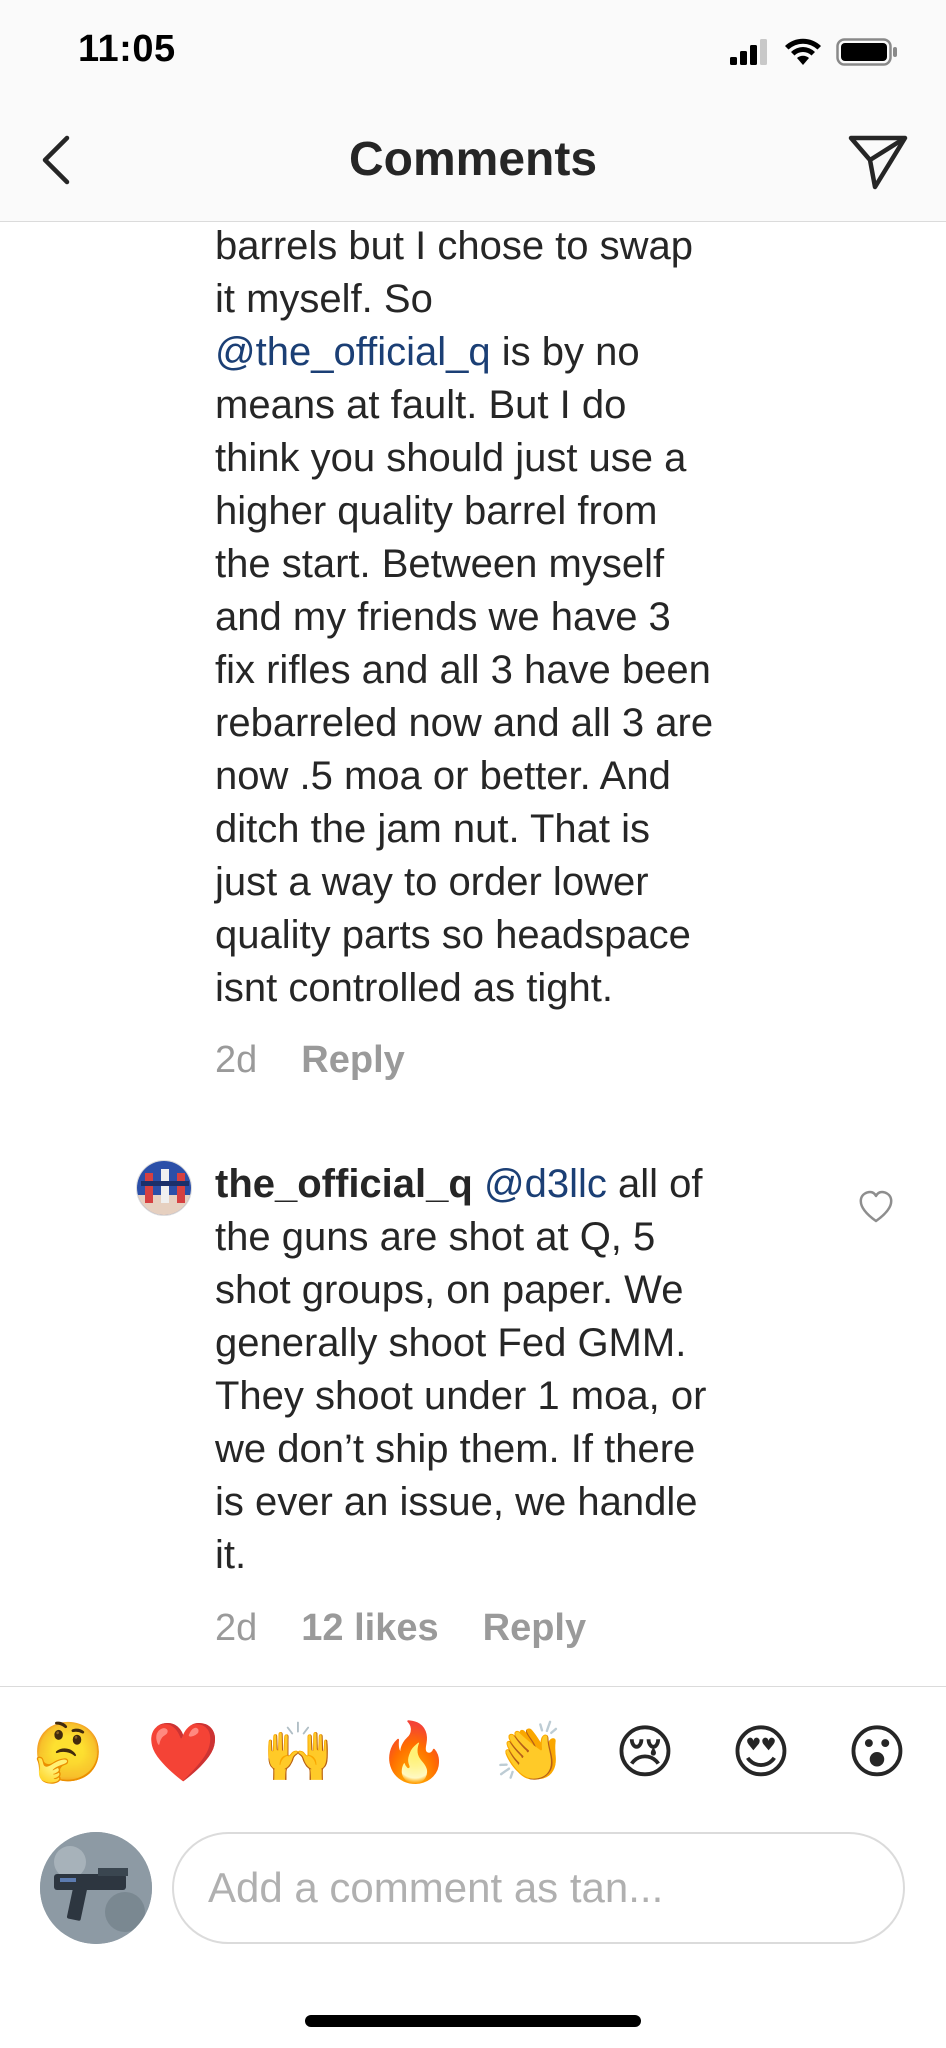 The image size is (946, 2048). Describe the element at coordinates (183, 1752) in the screenshot. I see `red-heart-emoji-button: ❤️` at that location.